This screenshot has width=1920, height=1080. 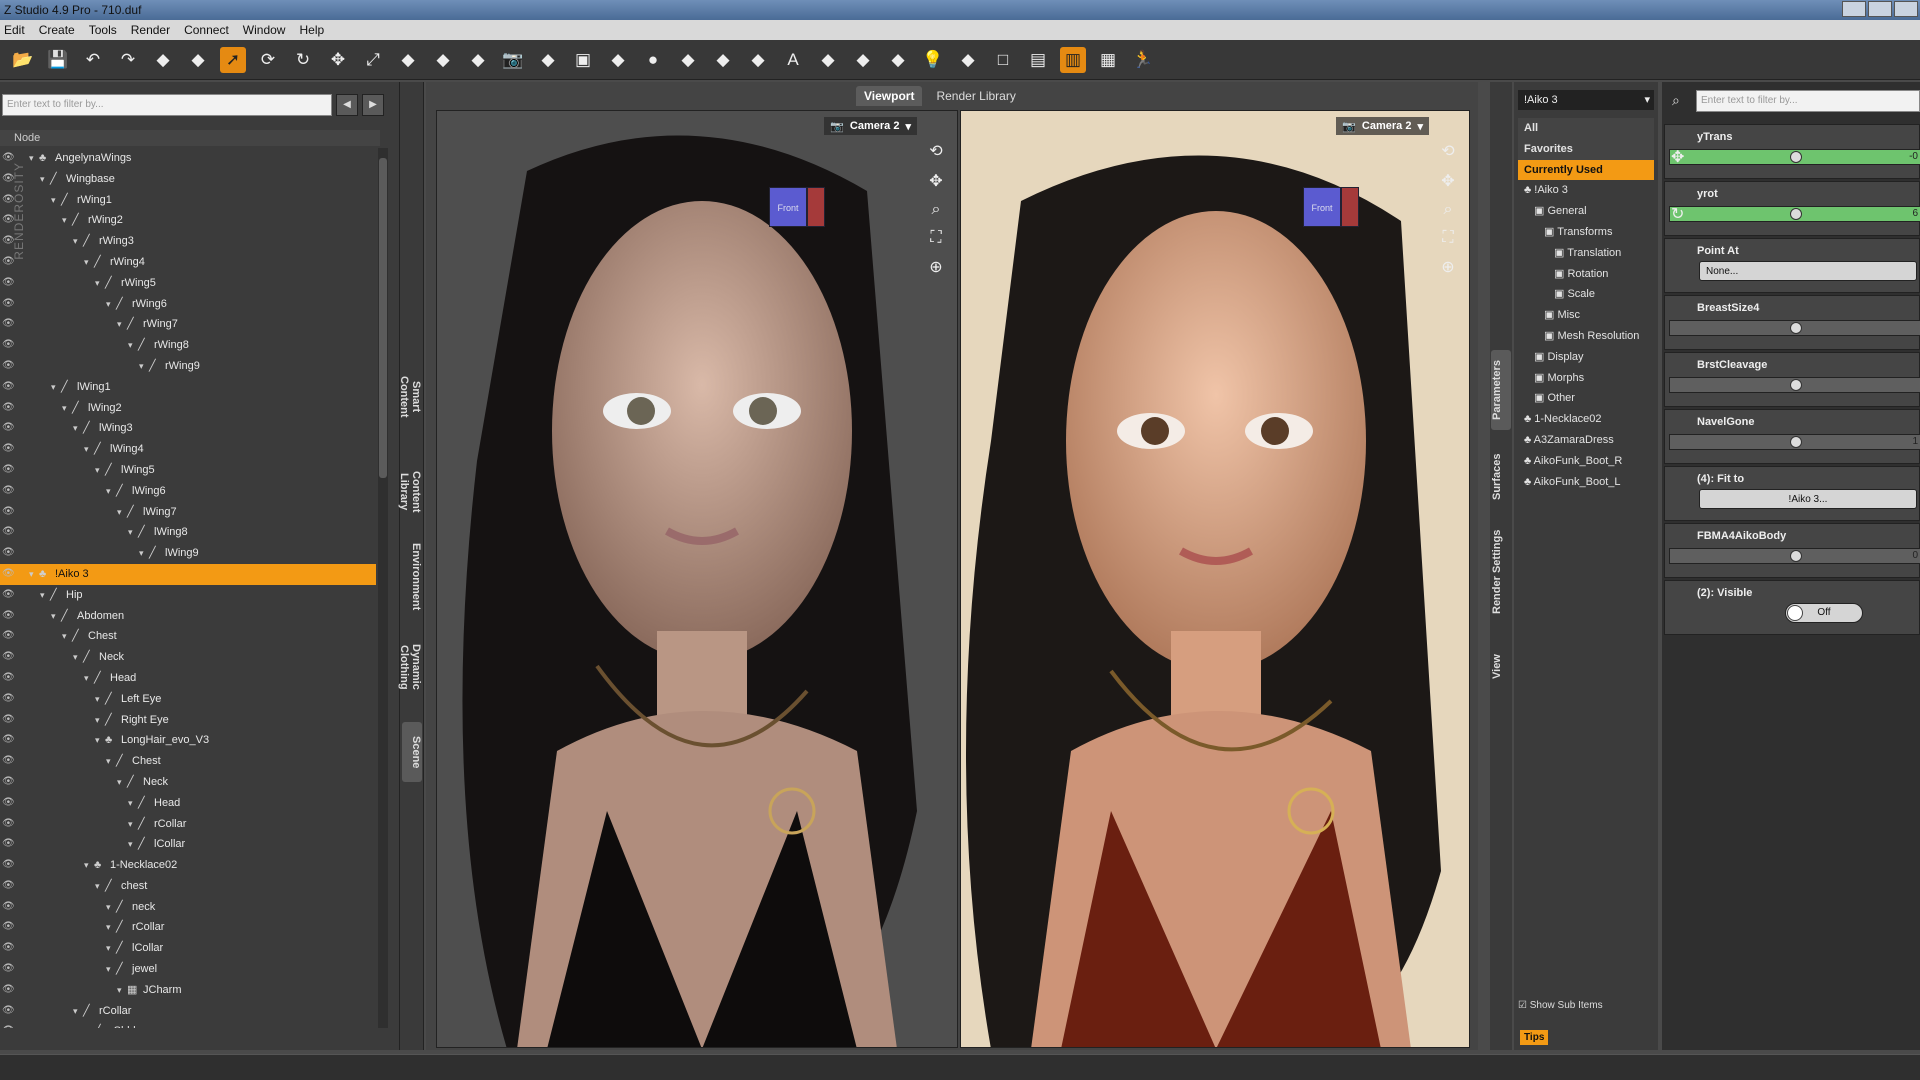 What do you see at coordinates (373, 60) in the screenshot?
I see `scale-icon: ⤢` at bounding box center [373, 60].